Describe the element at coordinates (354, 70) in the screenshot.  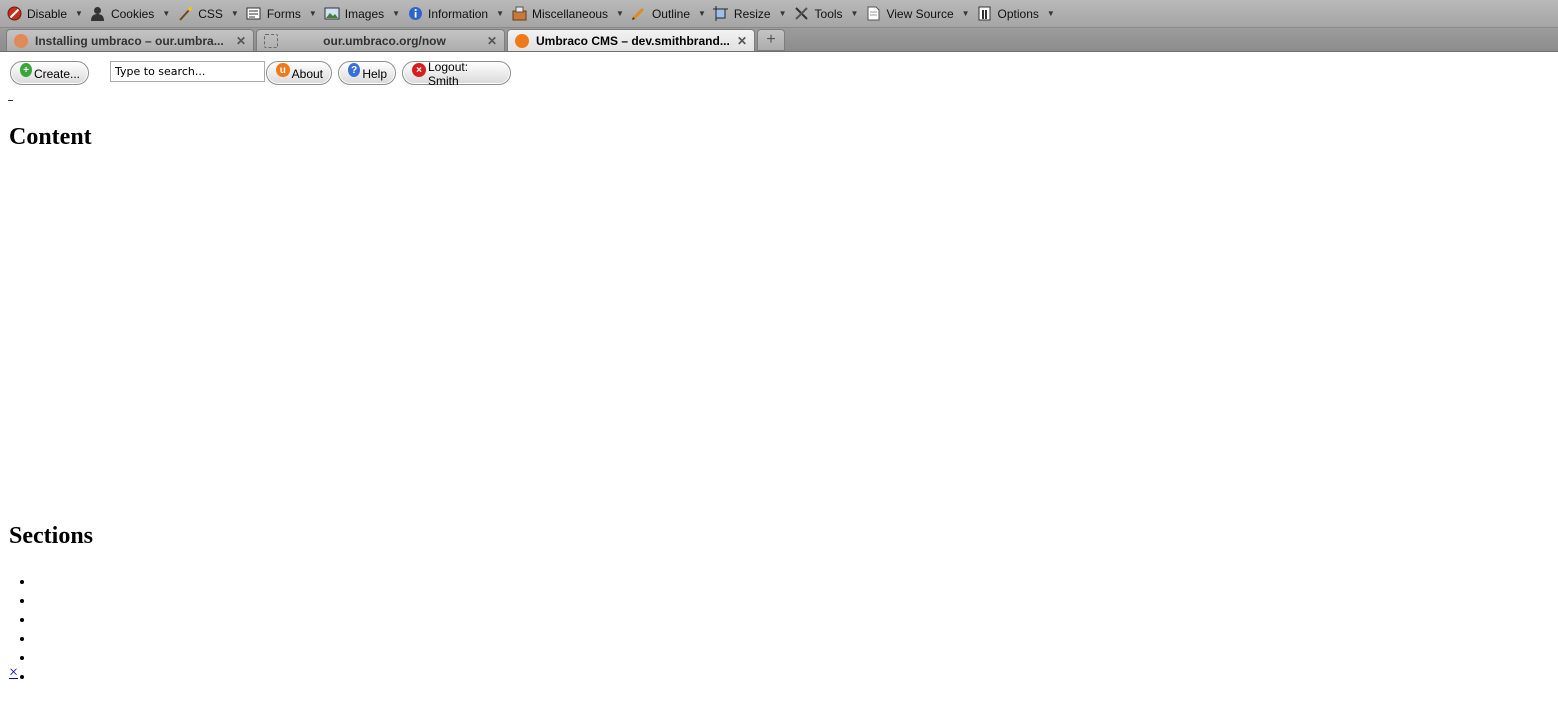
I see `help-icon: ?` at that location.